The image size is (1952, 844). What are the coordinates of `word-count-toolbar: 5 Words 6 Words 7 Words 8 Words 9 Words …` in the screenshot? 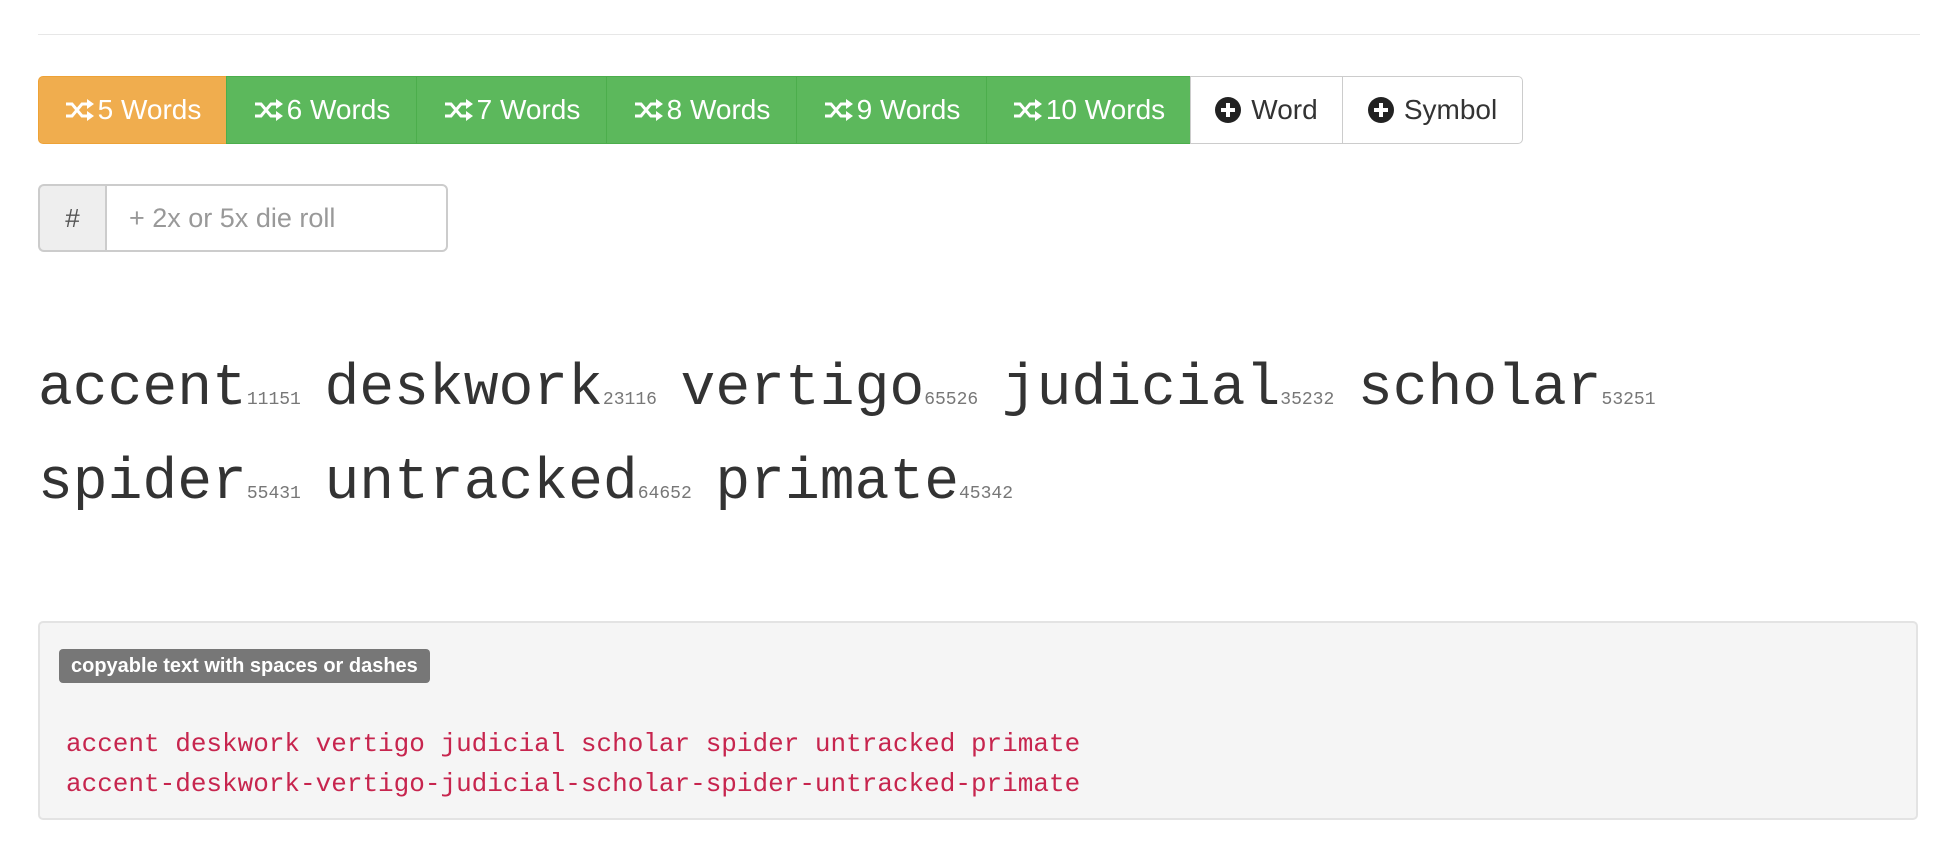 It's located at (780, 110).